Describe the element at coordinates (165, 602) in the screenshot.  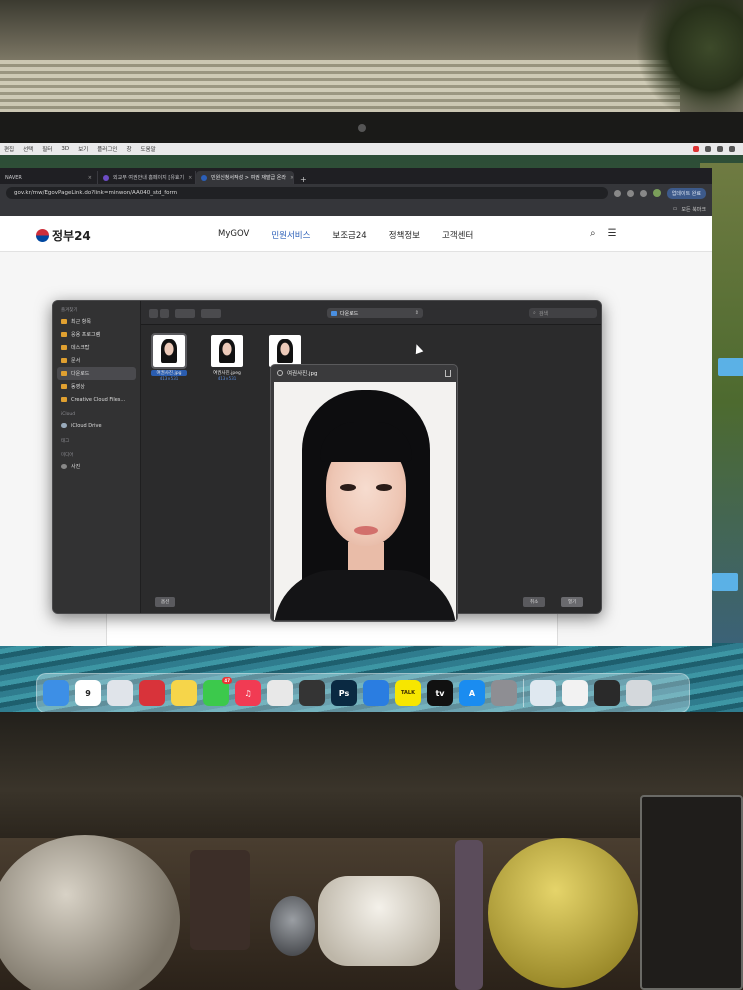
I see `options-button: 옵션` at that location.